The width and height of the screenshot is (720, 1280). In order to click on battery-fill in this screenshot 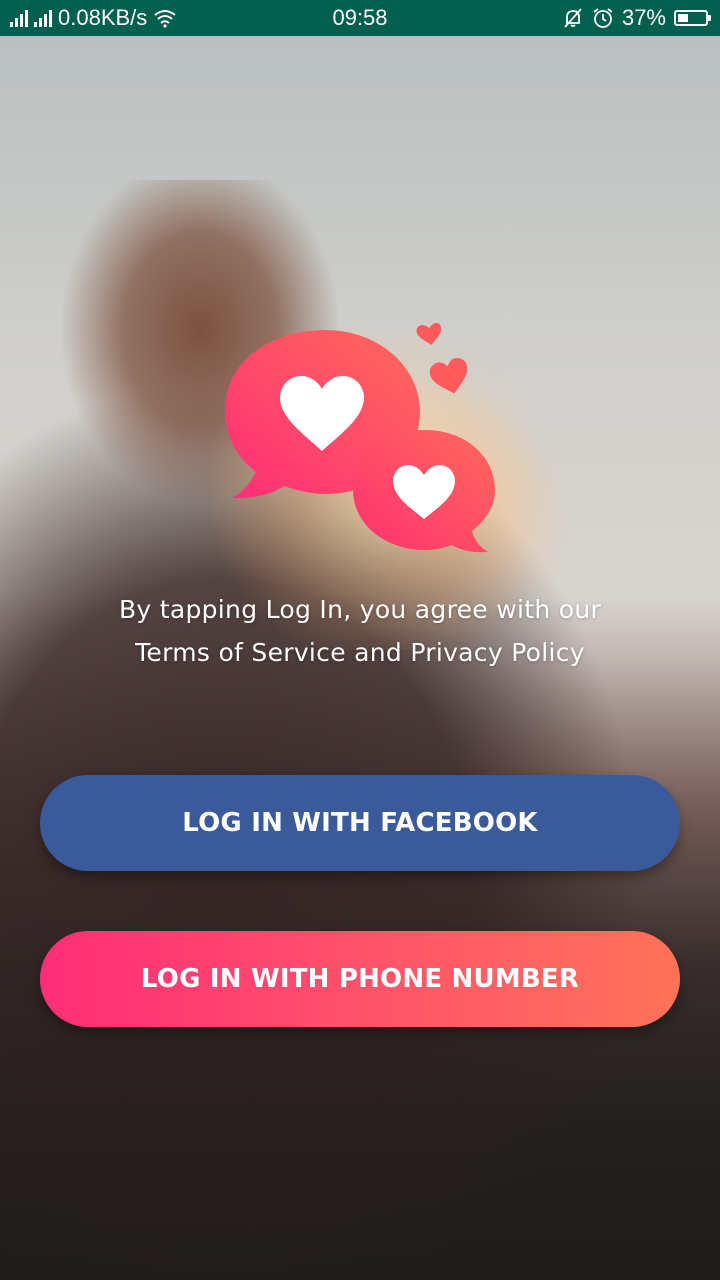, I will do `click(683, 18)`.